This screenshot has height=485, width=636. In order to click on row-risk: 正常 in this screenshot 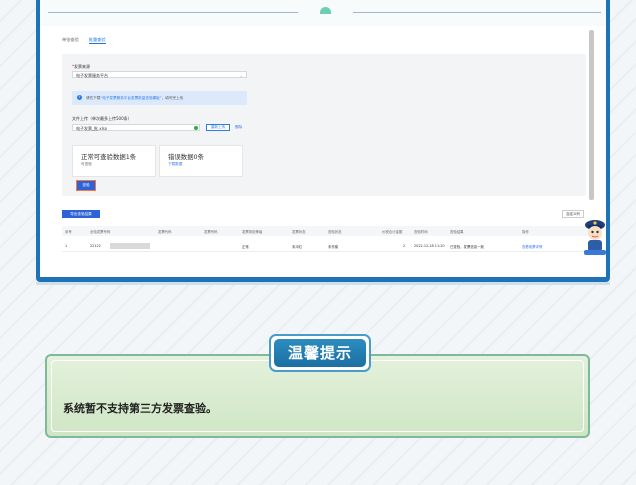, I will do `click(245, 247)`.